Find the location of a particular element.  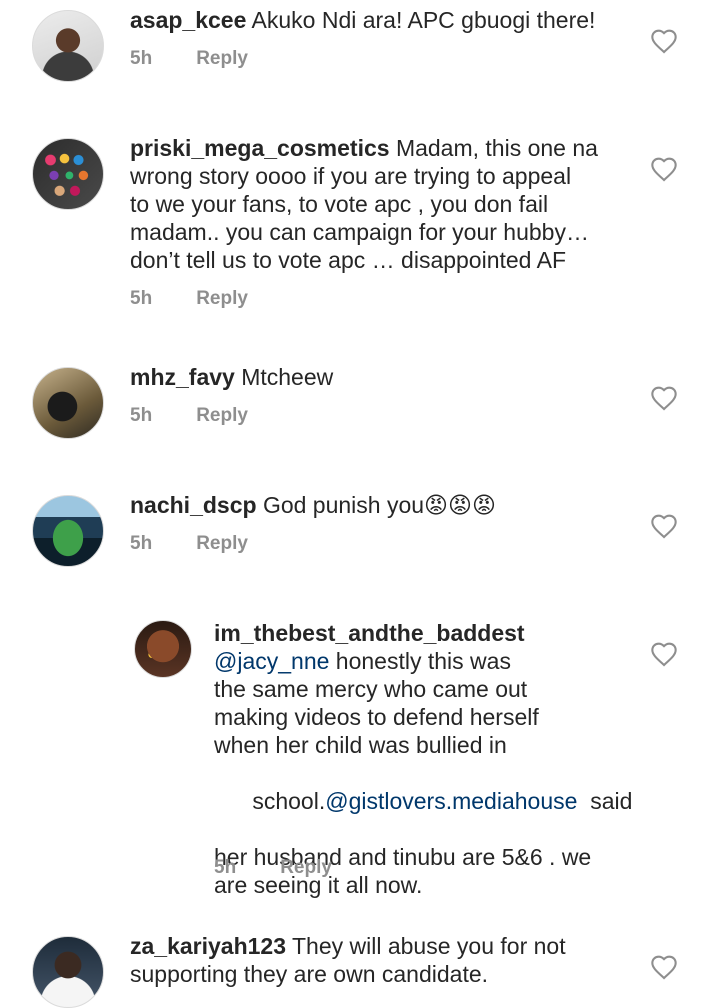

mention-link: @gistlovers.mediahouse is located at coordinates (451, 801).